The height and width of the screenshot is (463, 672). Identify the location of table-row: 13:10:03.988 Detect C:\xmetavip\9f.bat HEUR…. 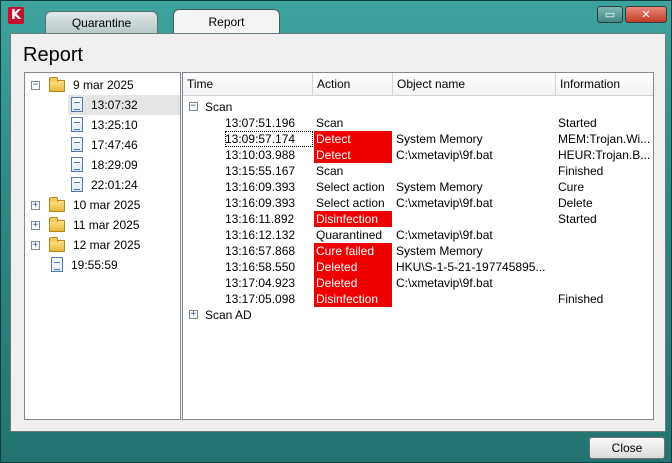
(418, 155).